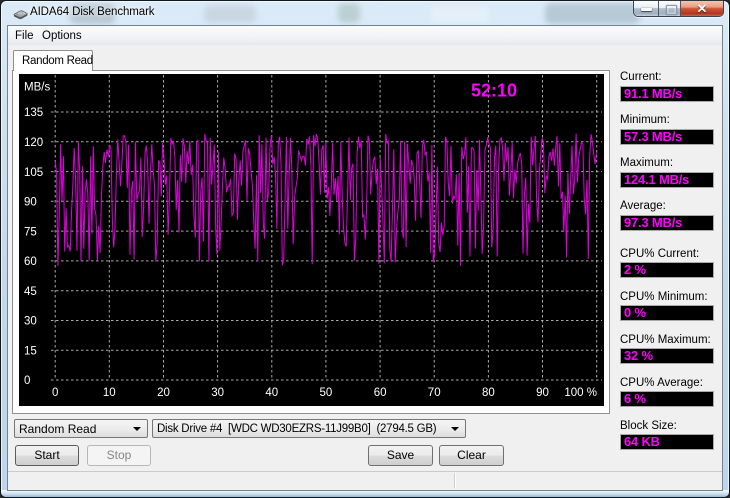  Describe the element at coordinates (109, 393) in the screenshot. I see `svg-text: 10` at that location.